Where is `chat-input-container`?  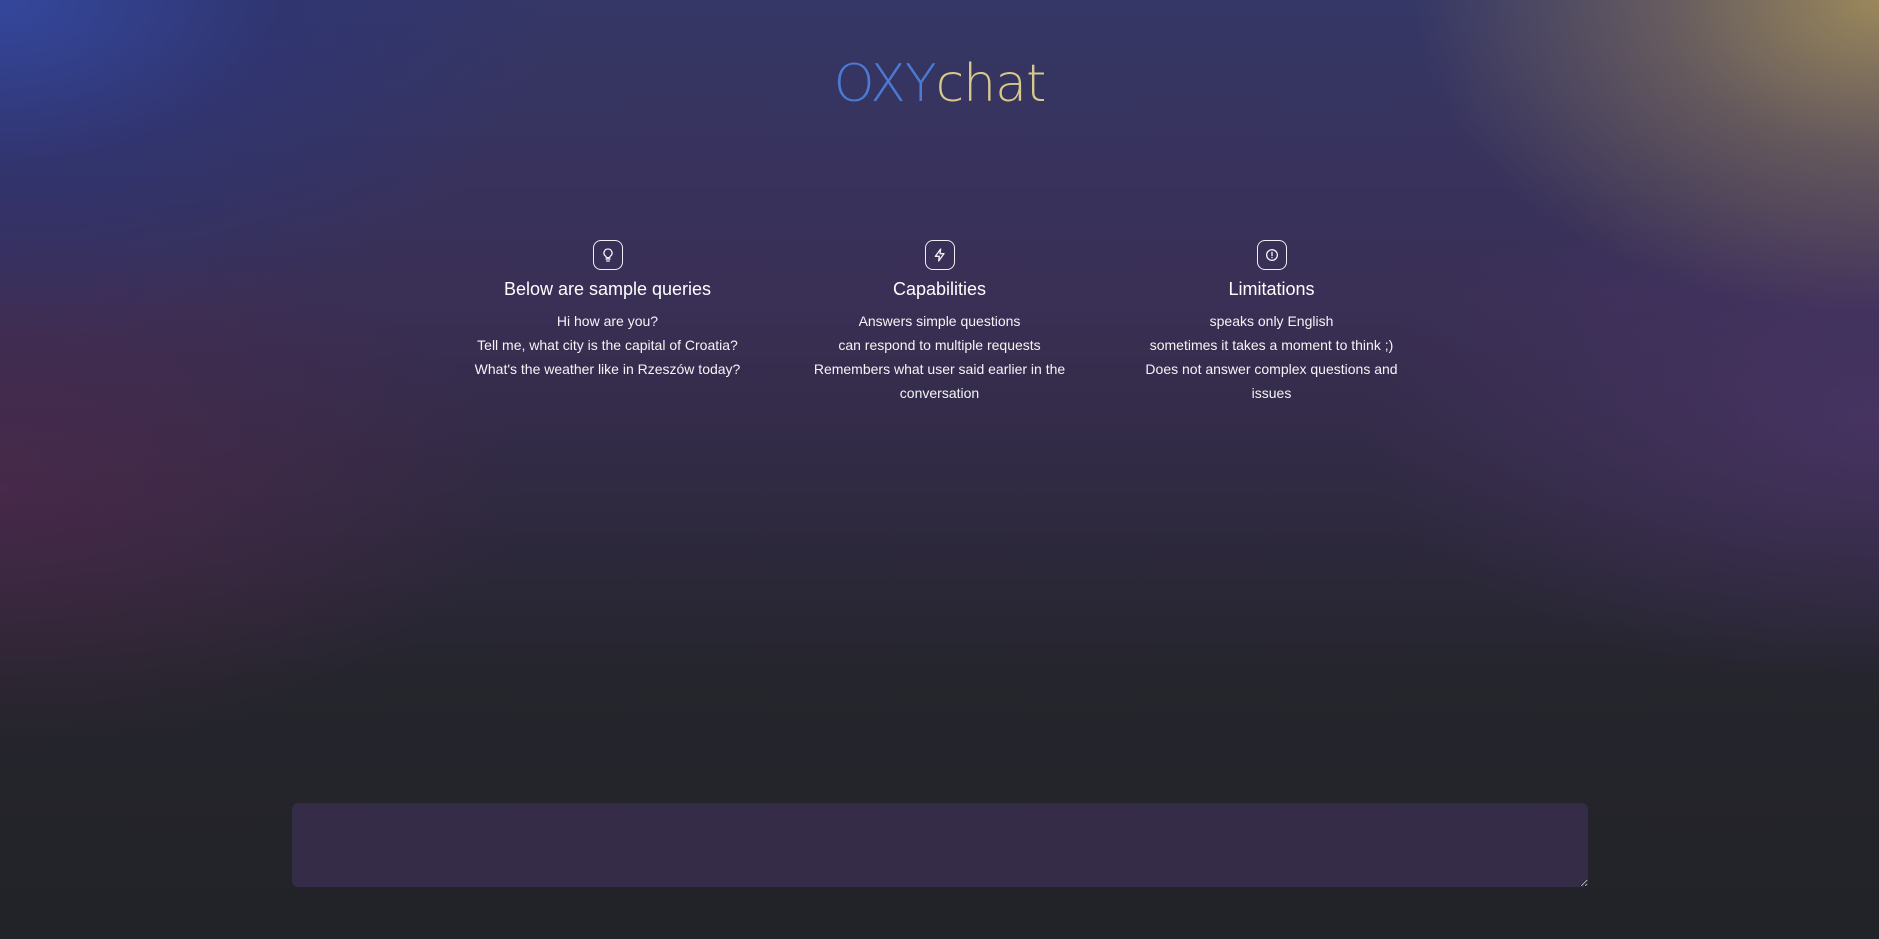
chat-input-container is located at coordinates (940, 845).